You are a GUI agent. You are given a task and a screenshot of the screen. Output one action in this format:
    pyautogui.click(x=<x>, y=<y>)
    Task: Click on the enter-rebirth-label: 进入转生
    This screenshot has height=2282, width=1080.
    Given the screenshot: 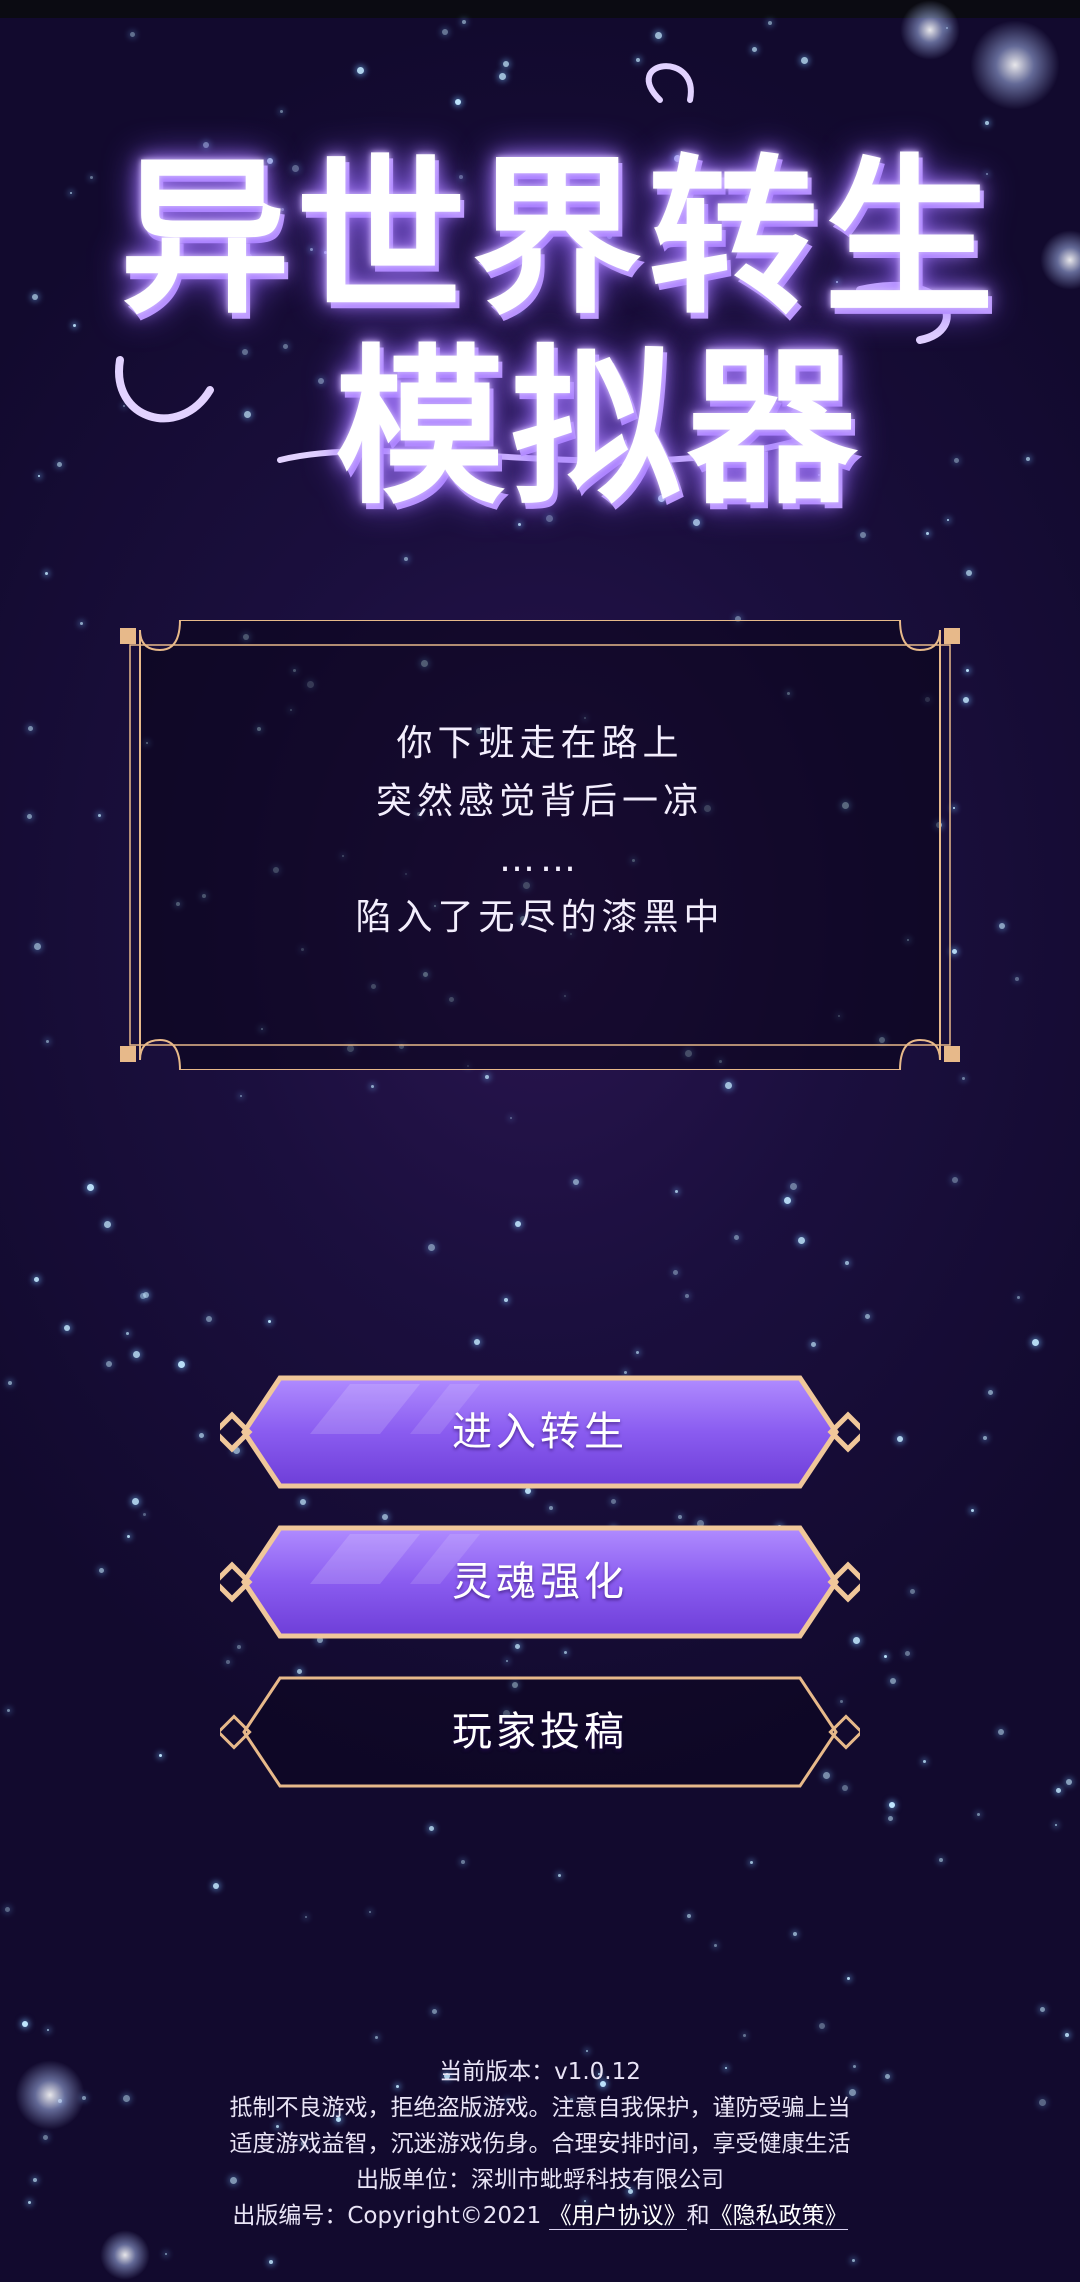 What is the action you would take?
    pyautogui.click(x=540, y=1432)
    